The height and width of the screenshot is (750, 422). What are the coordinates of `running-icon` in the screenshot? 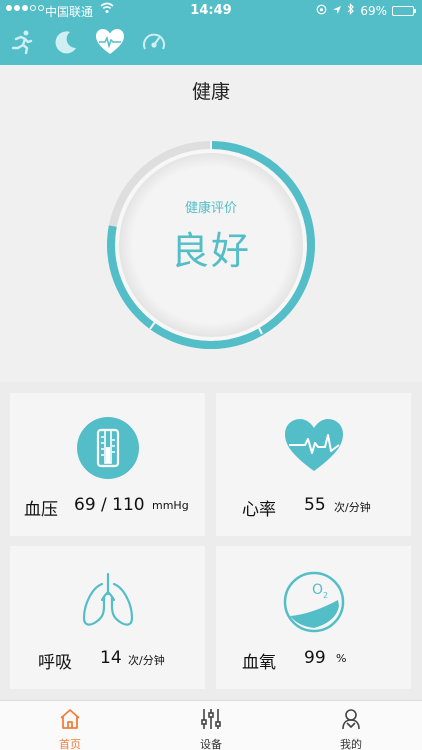 It's located at (22, 44).